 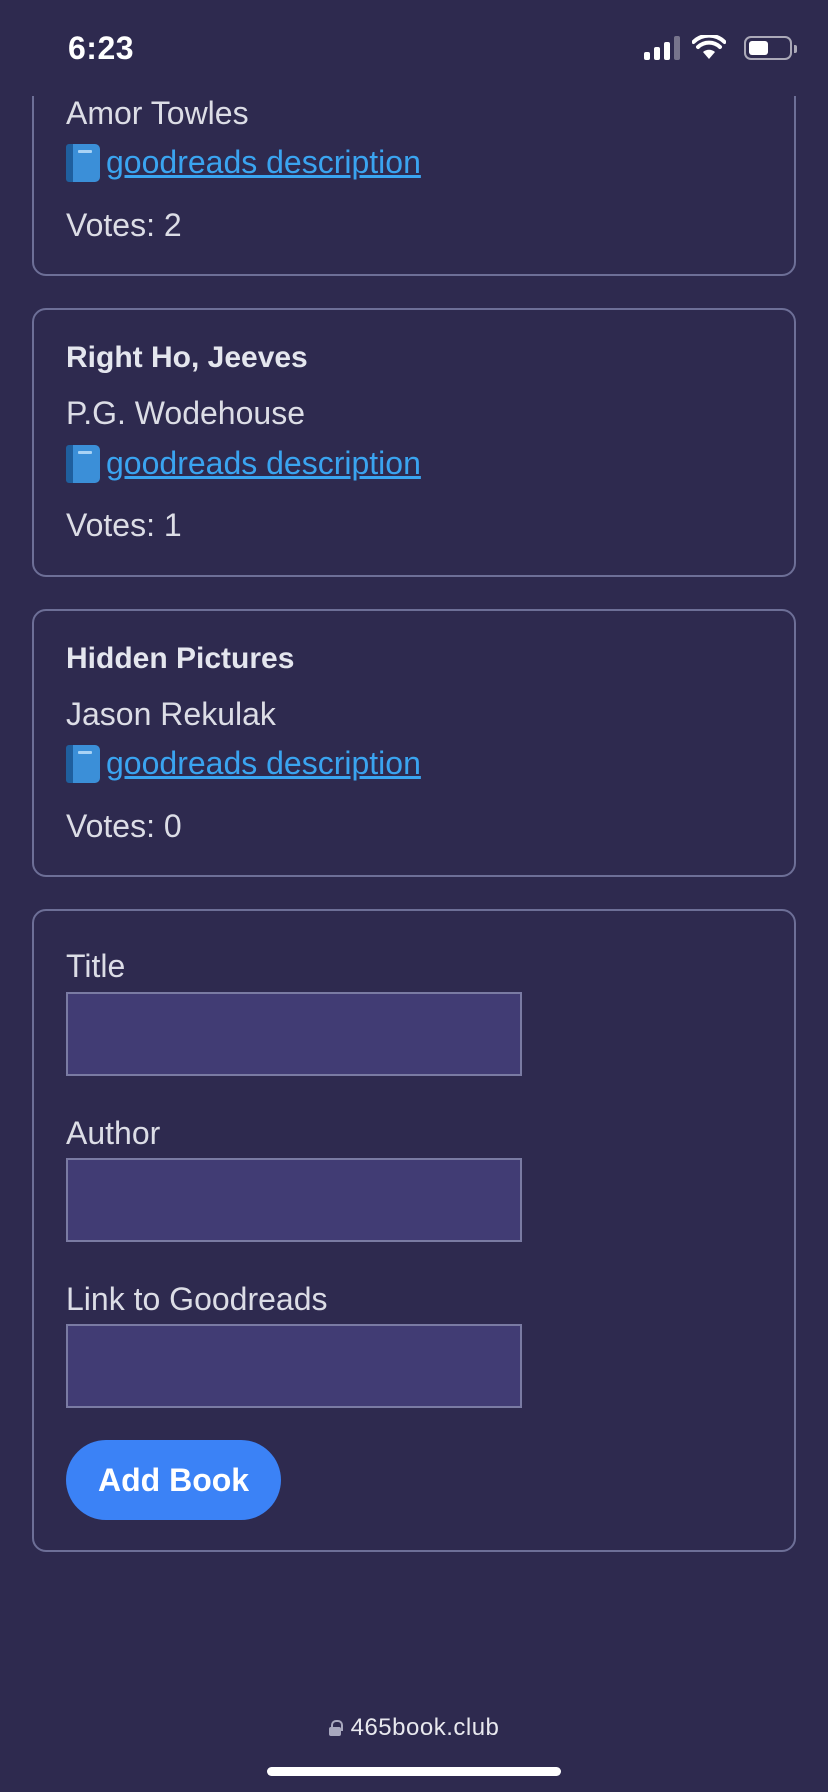 I want to click on author-input, so click(x=294, y=1199).